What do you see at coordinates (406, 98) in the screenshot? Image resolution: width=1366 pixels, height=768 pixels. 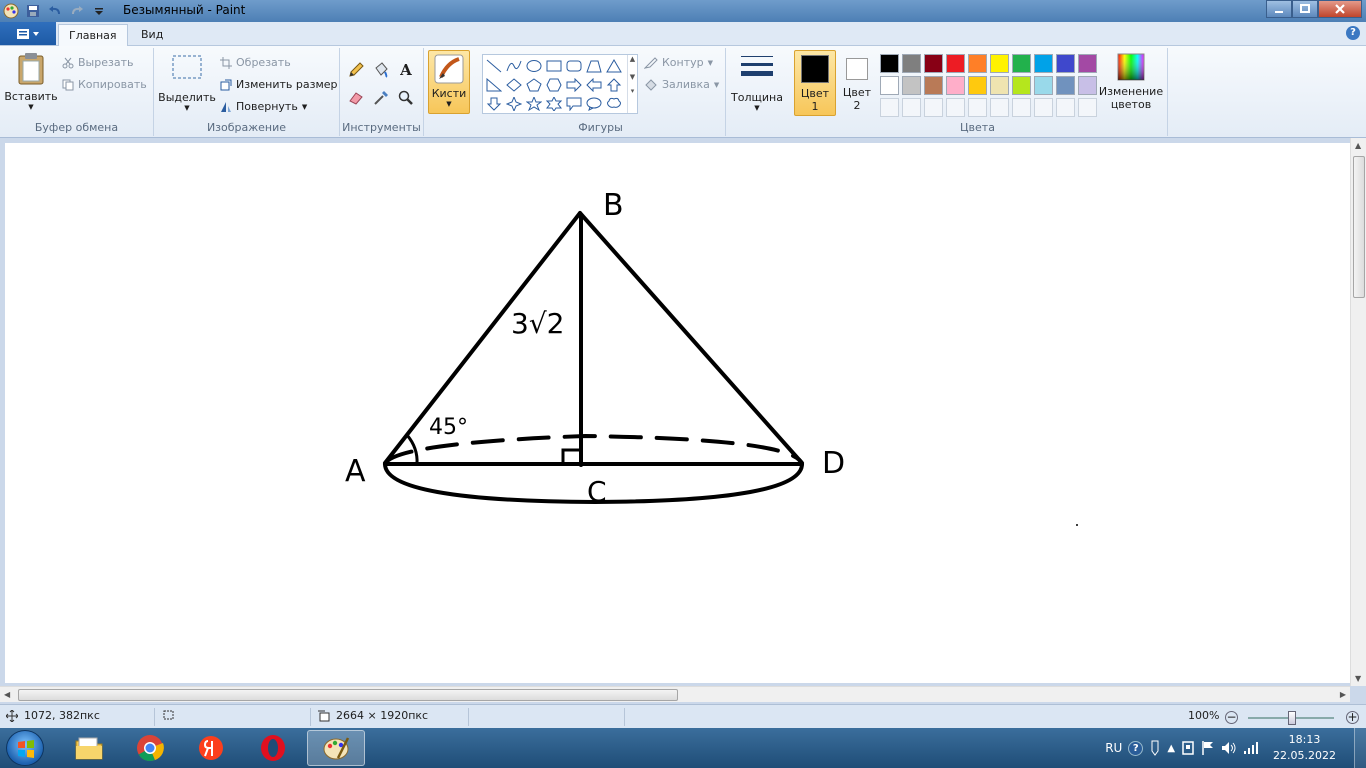 I see `magnifier-icon` at bounding box center [406, 98].